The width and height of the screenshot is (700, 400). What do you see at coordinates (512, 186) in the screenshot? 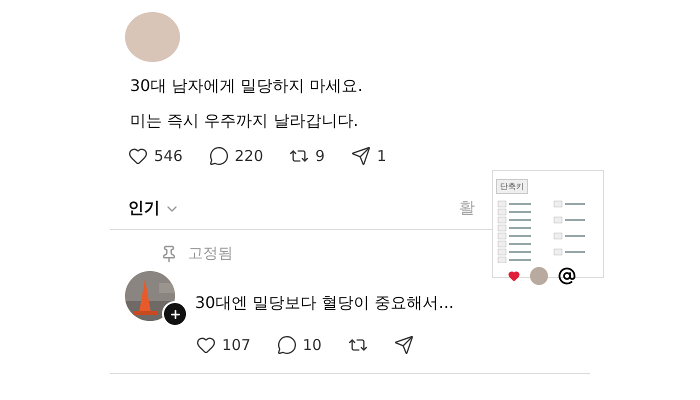
I see `popup-title: 단축키` at bounding box center [512, 186].